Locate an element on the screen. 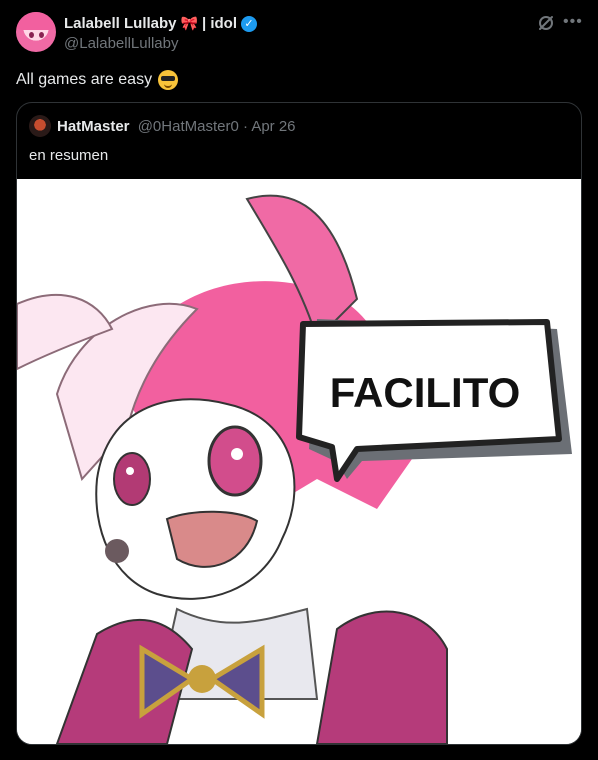  smiling-face-with-sunglasses-icon is located at coordinates (168, 80).